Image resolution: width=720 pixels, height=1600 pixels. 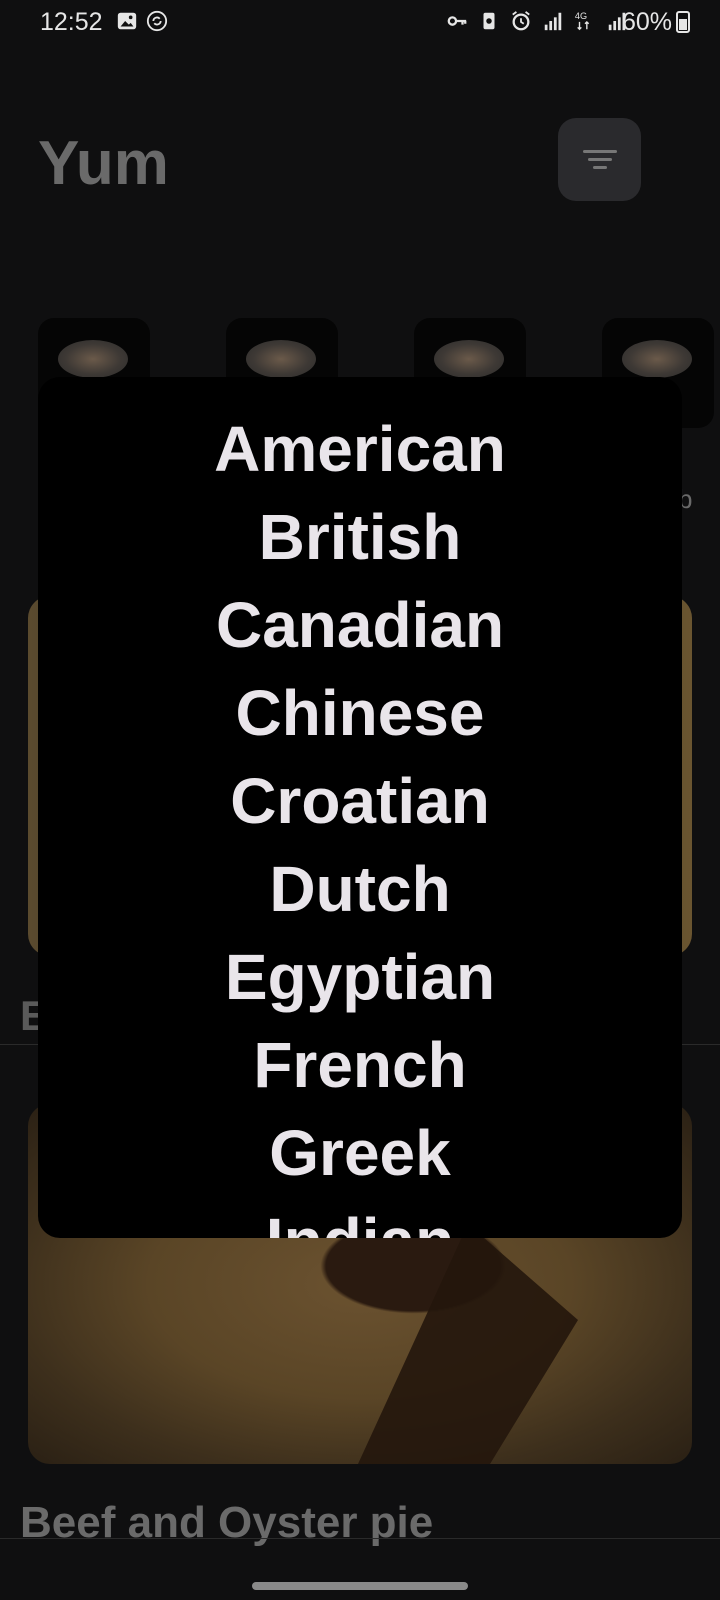 What do you see at coordinates (142, 21) in the screenshot?
I see `status-left-icons` at bounding box center [142, 21].